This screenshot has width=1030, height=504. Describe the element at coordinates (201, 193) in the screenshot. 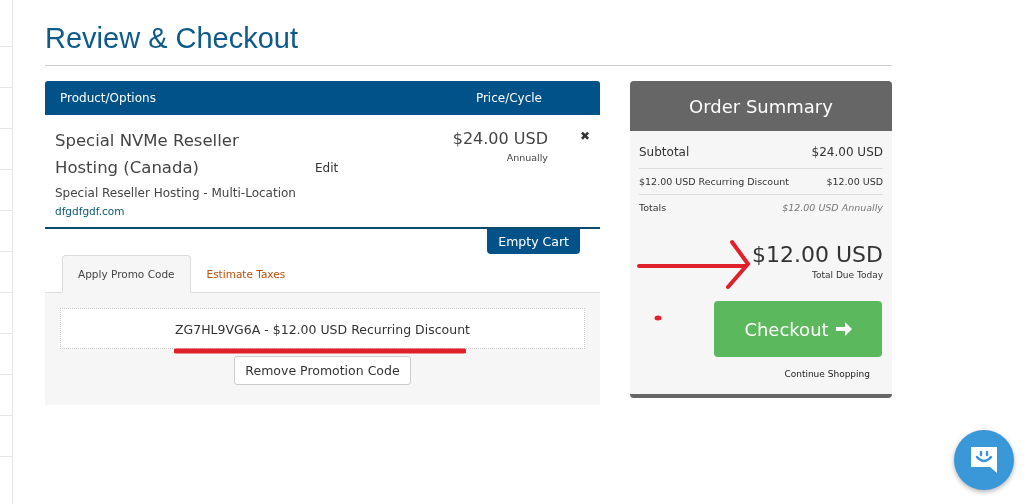

I see `product-group: Special Reseller Hosting - Multi-Location` at that location.